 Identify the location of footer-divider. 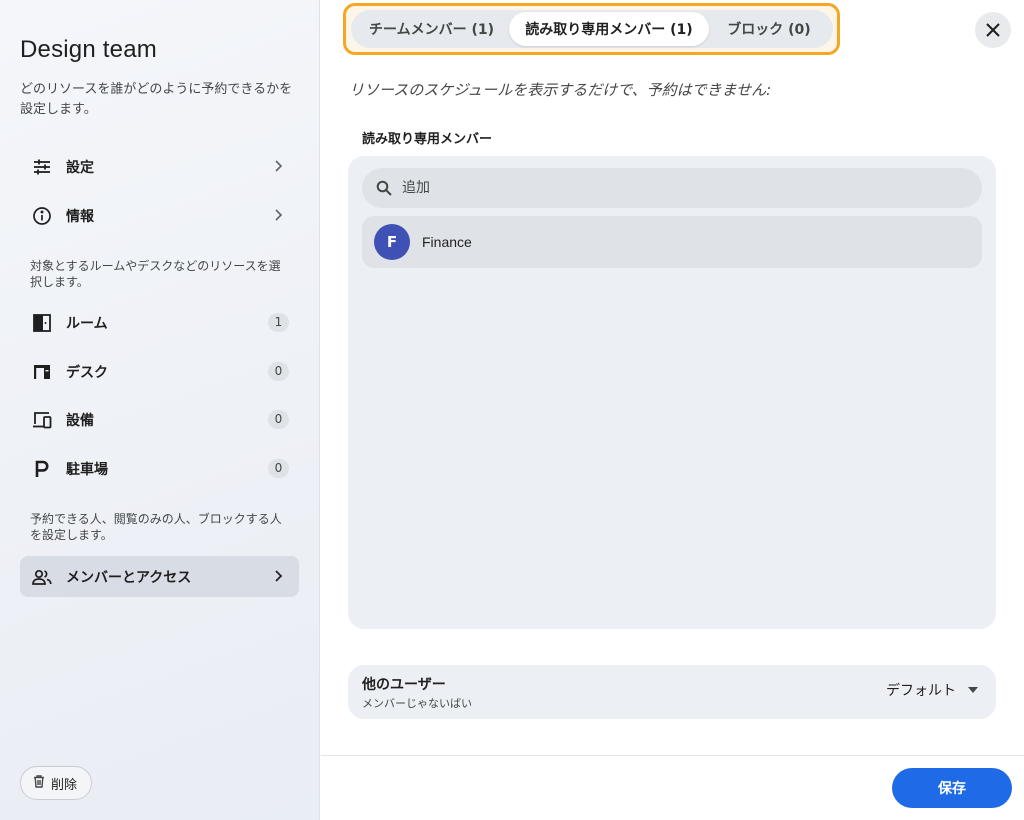
(672, 755).